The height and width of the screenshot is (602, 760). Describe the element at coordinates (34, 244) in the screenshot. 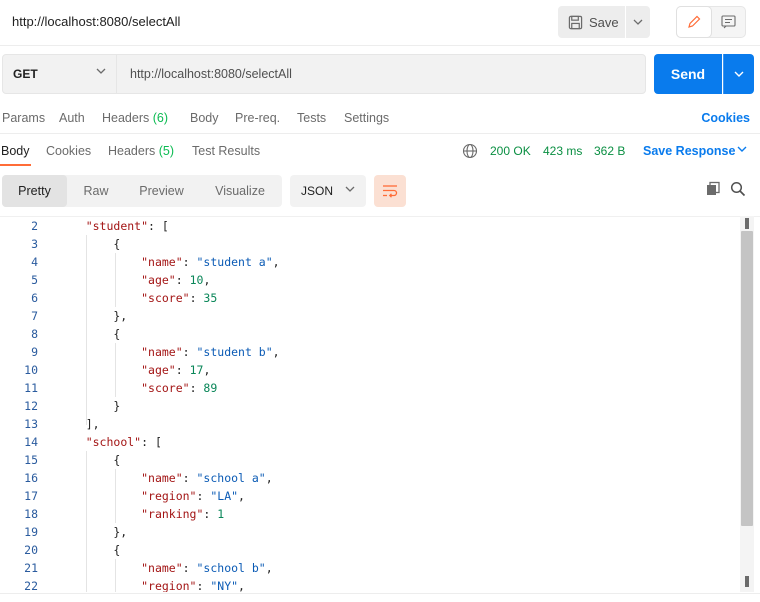

I see `line-number: 3` at that location.